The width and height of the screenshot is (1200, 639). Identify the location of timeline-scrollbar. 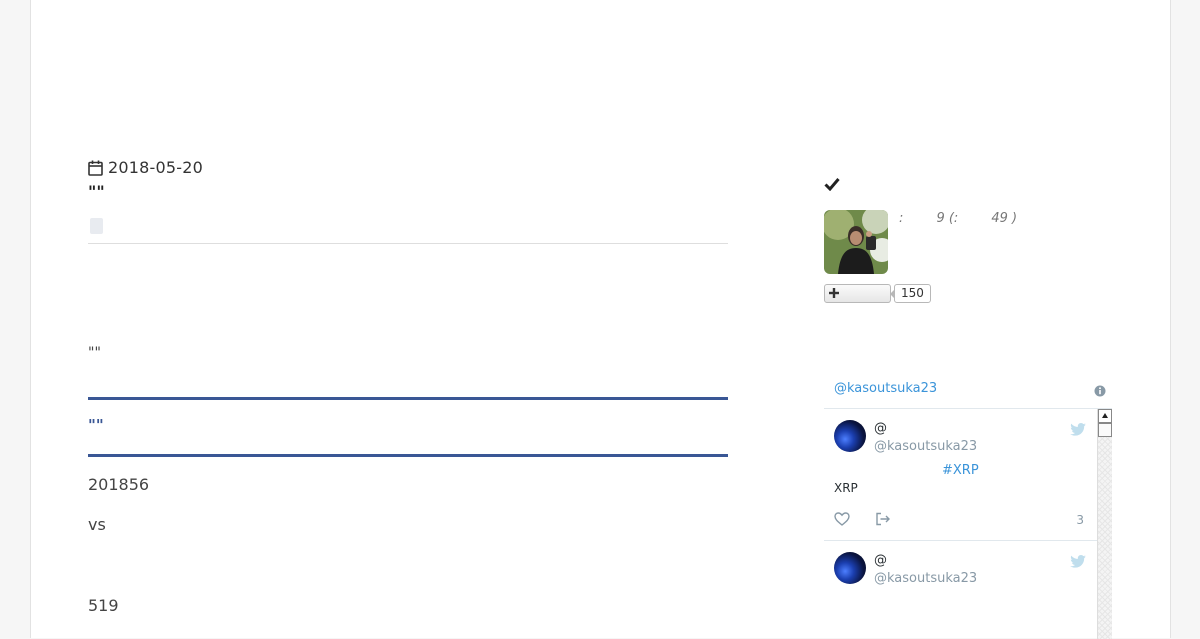
(1104, 524).